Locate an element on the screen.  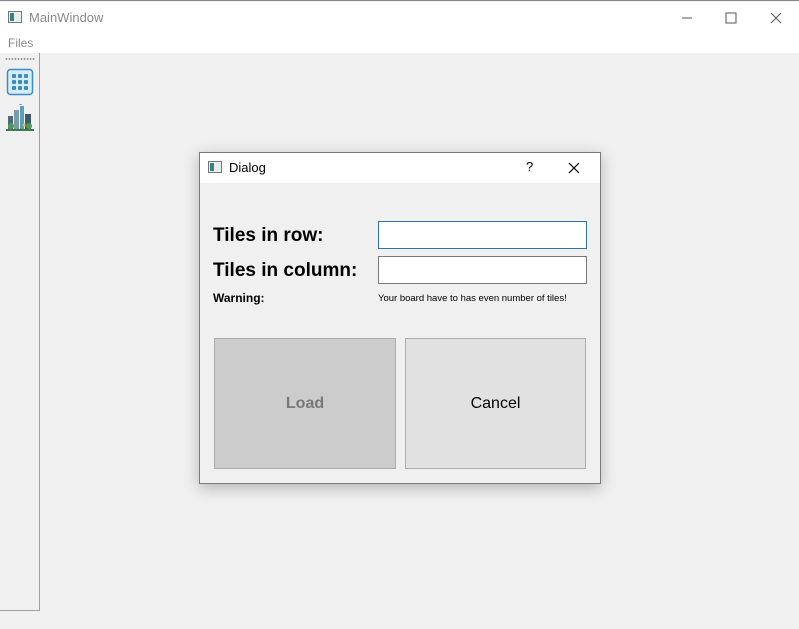
dialog-title: Dialog is located at coordinates (247, 167).